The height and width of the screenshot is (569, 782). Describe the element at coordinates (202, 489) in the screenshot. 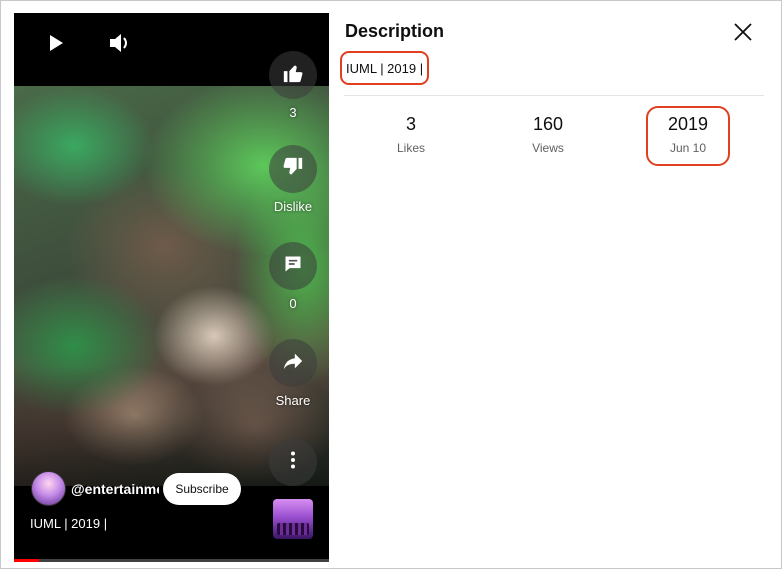

I see `subscribe-button: Subscribe` at that location.